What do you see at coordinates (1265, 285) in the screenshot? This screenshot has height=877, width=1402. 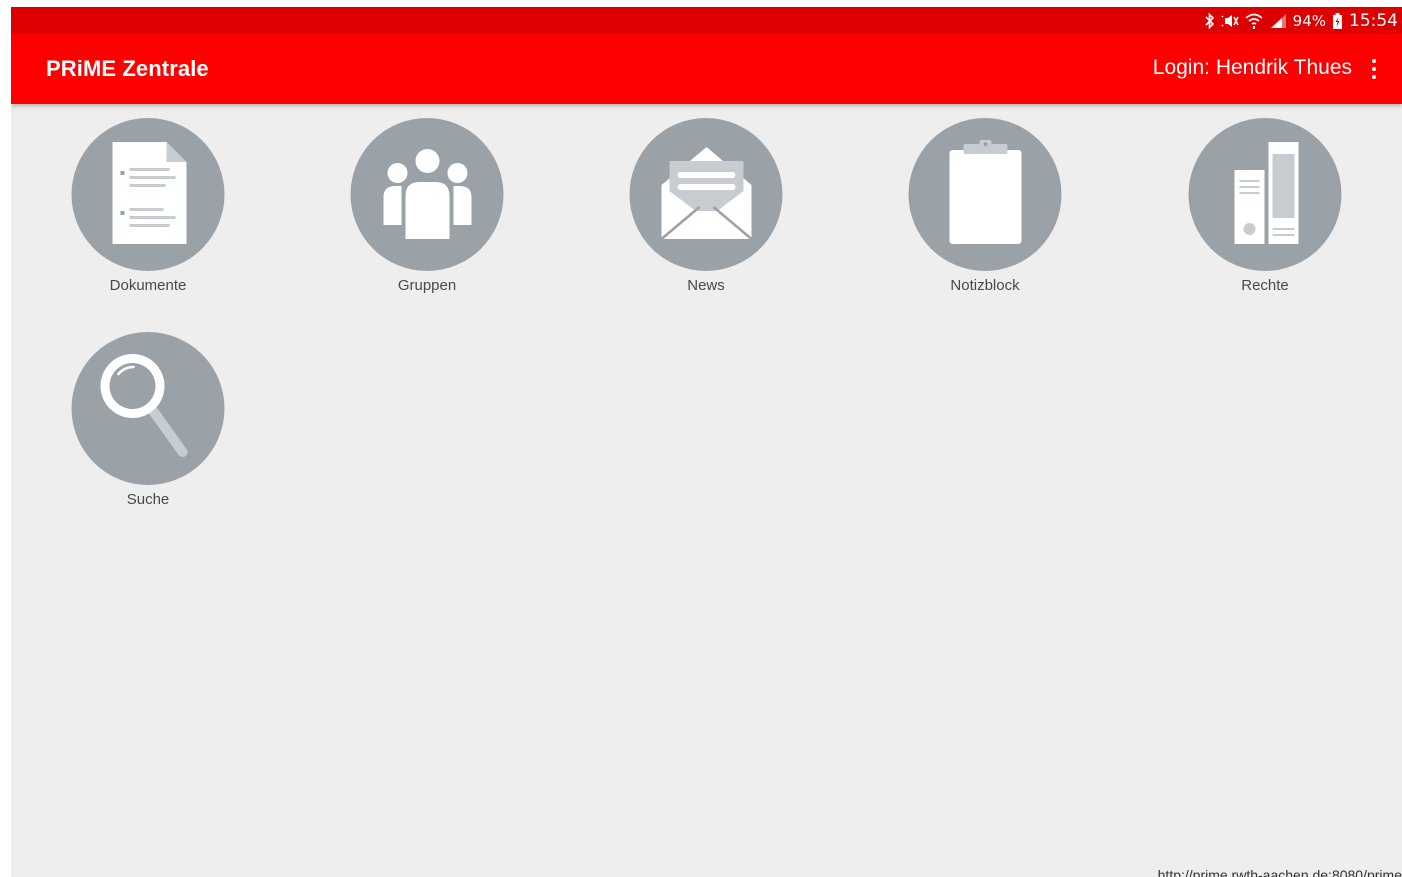 I see `tile-label: Rechte` at bounding box center [1265, 285].